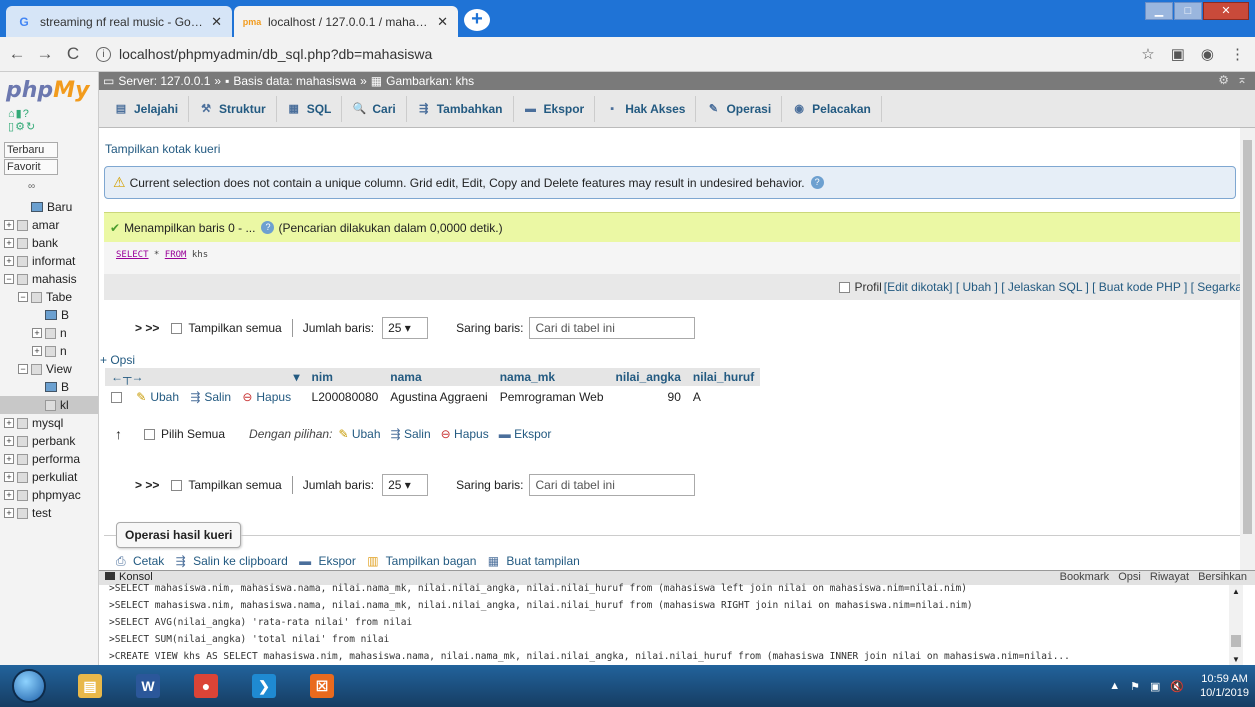  What do you see at coordinates (346, 21) in the screenshot?
I see `browser-tab-phpmyadmin: pma localhost / 127.0.0.1 / mahasiswa ✕` at bounding box center [346, 21].